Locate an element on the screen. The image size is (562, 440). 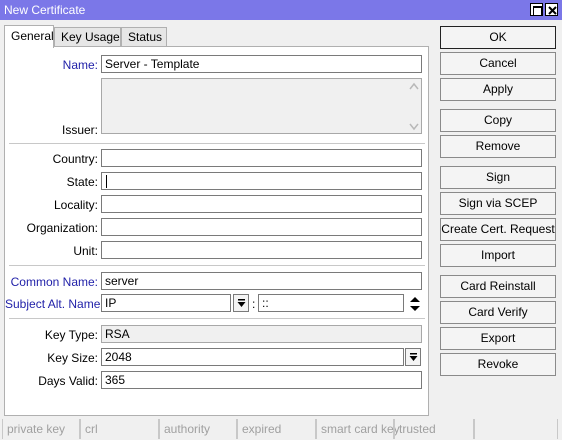
status-empty is located at coordinates (516, 429).